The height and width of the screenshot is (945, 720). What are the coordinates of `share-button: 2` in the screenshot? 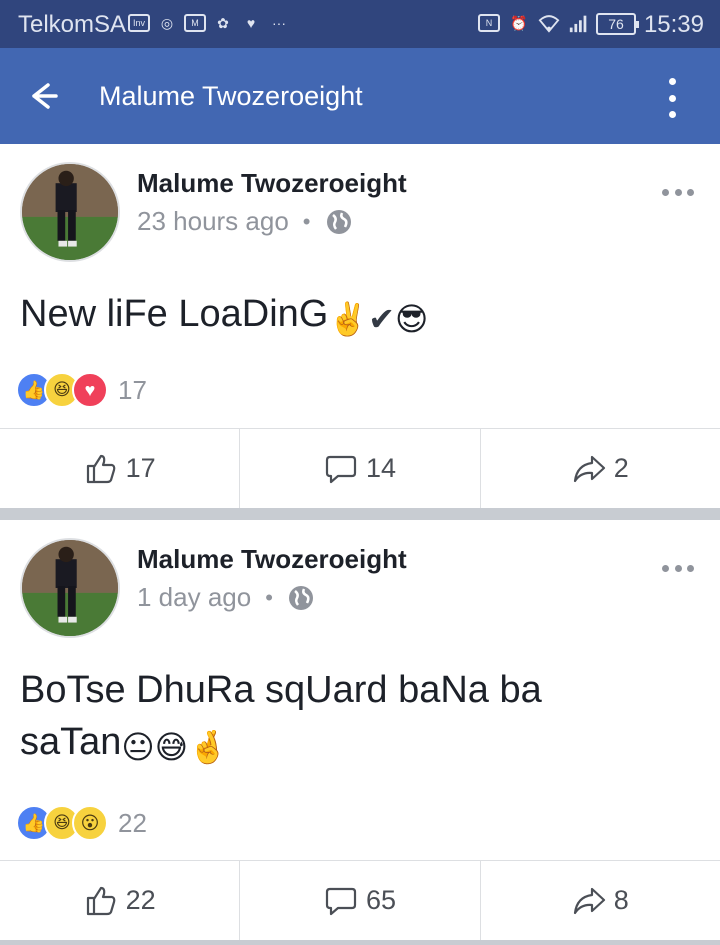 It's located at (600, 468).